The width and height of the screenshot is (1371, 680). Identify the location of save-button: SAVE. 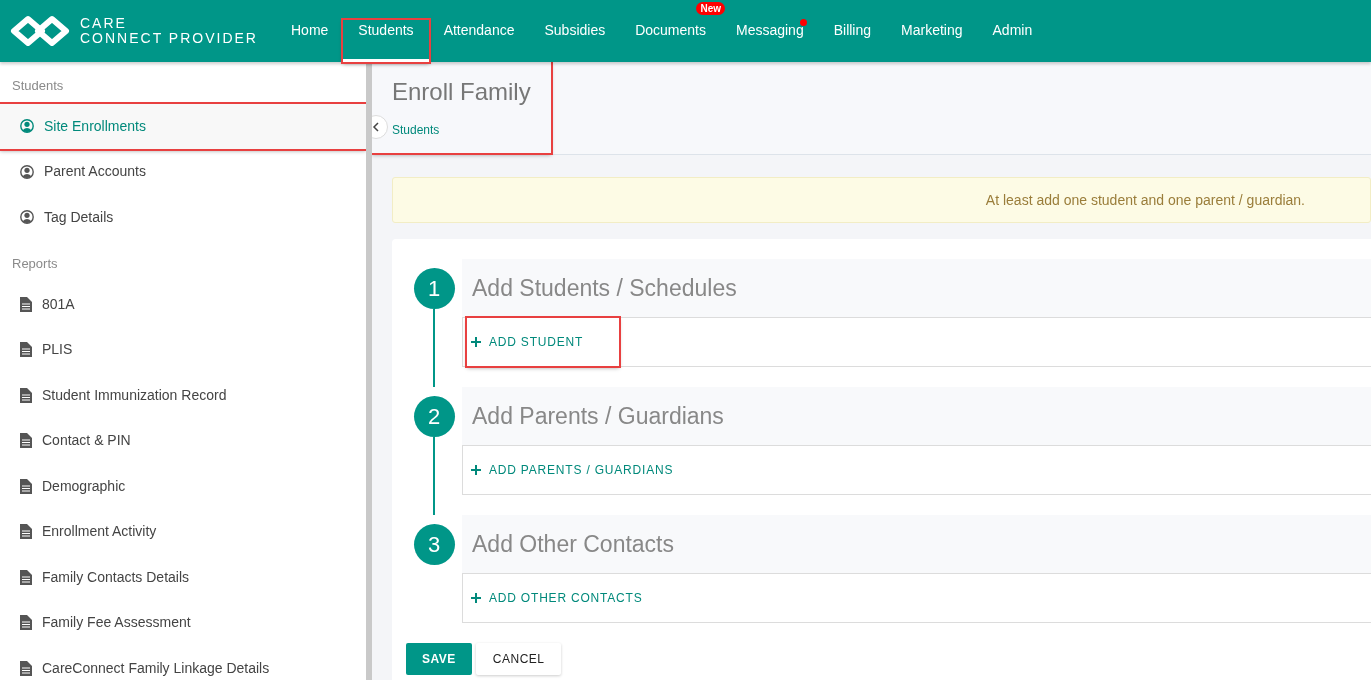
(439, 659).